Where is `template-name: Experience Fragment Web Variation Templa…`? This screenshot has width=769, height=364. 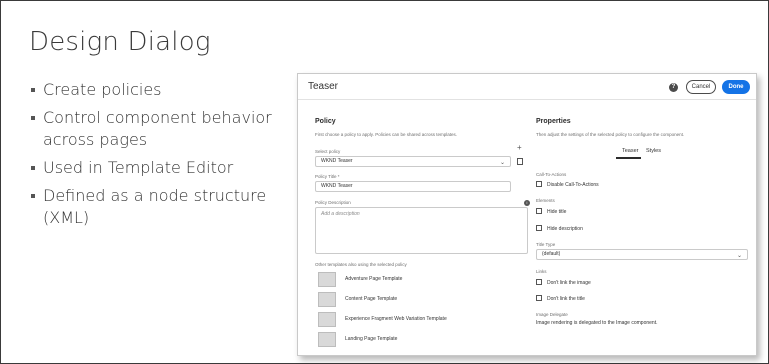 template-name: Experience Fragment Web Variation Templa… is located at coordinates (396, 319).